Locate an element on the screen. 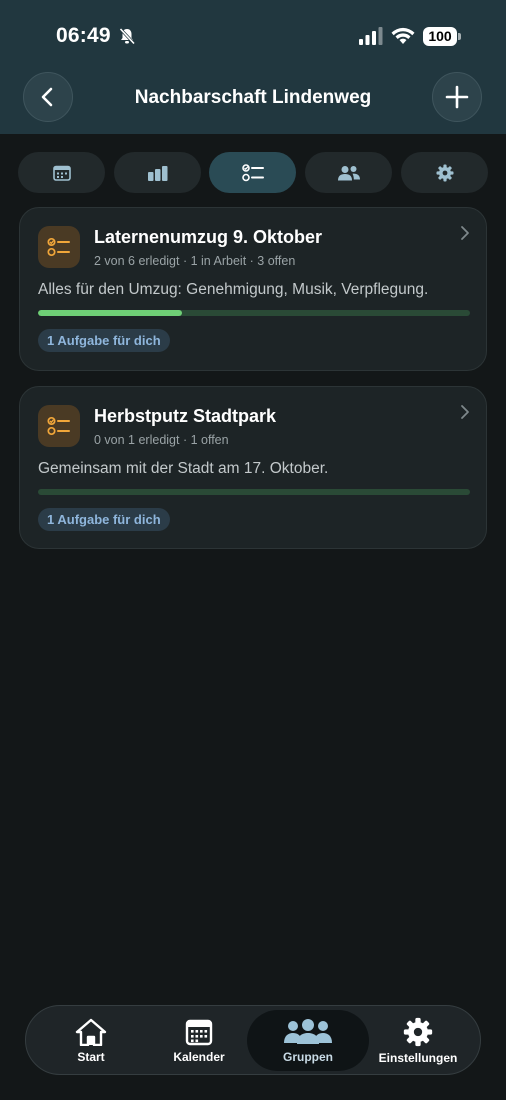  tab-settings is located at coordinates (444, 172).